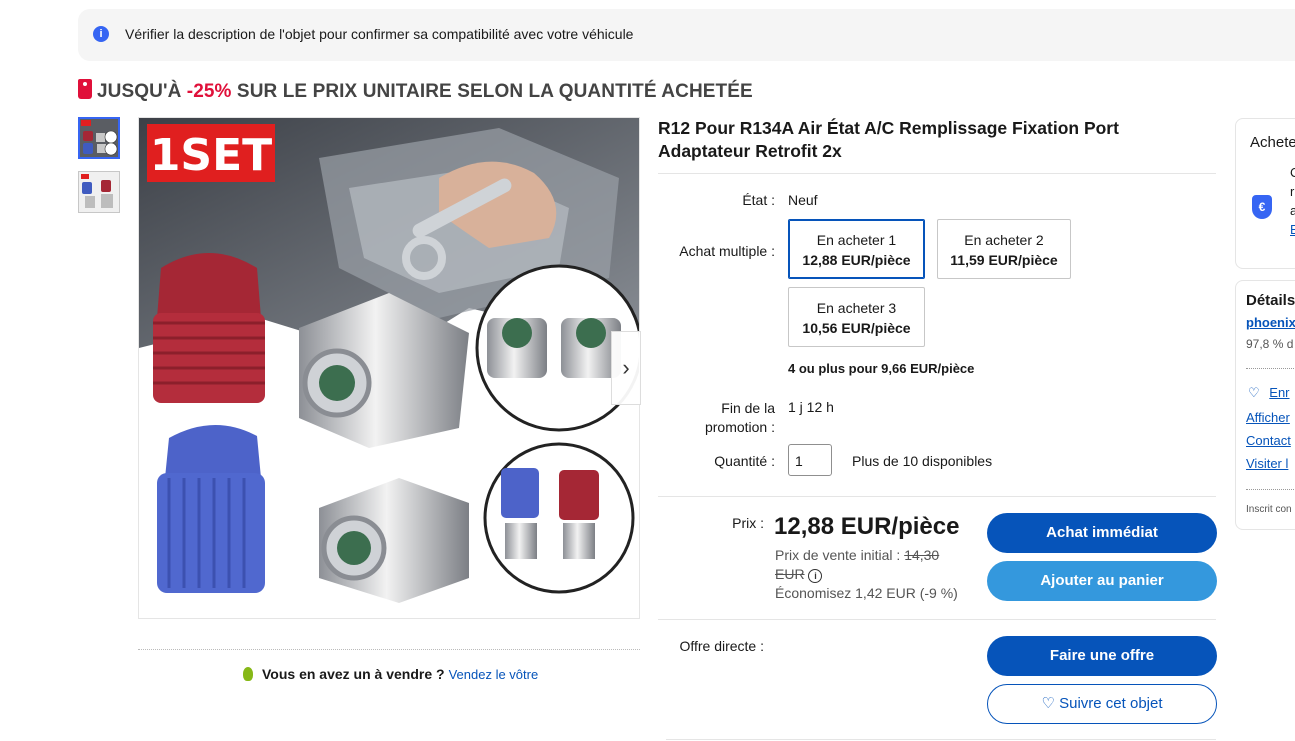 The height and width of the screenshot is (741, 1295). Describe the element at coordinates (248, 674) in the screenshot. I see `leaf-icon` at that location.